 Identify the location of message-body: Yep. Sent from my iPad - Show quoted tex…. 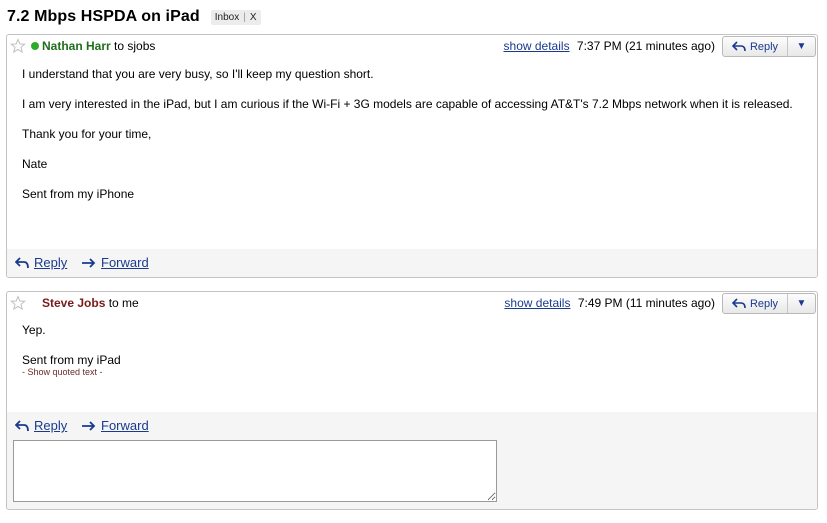
(413, 350).